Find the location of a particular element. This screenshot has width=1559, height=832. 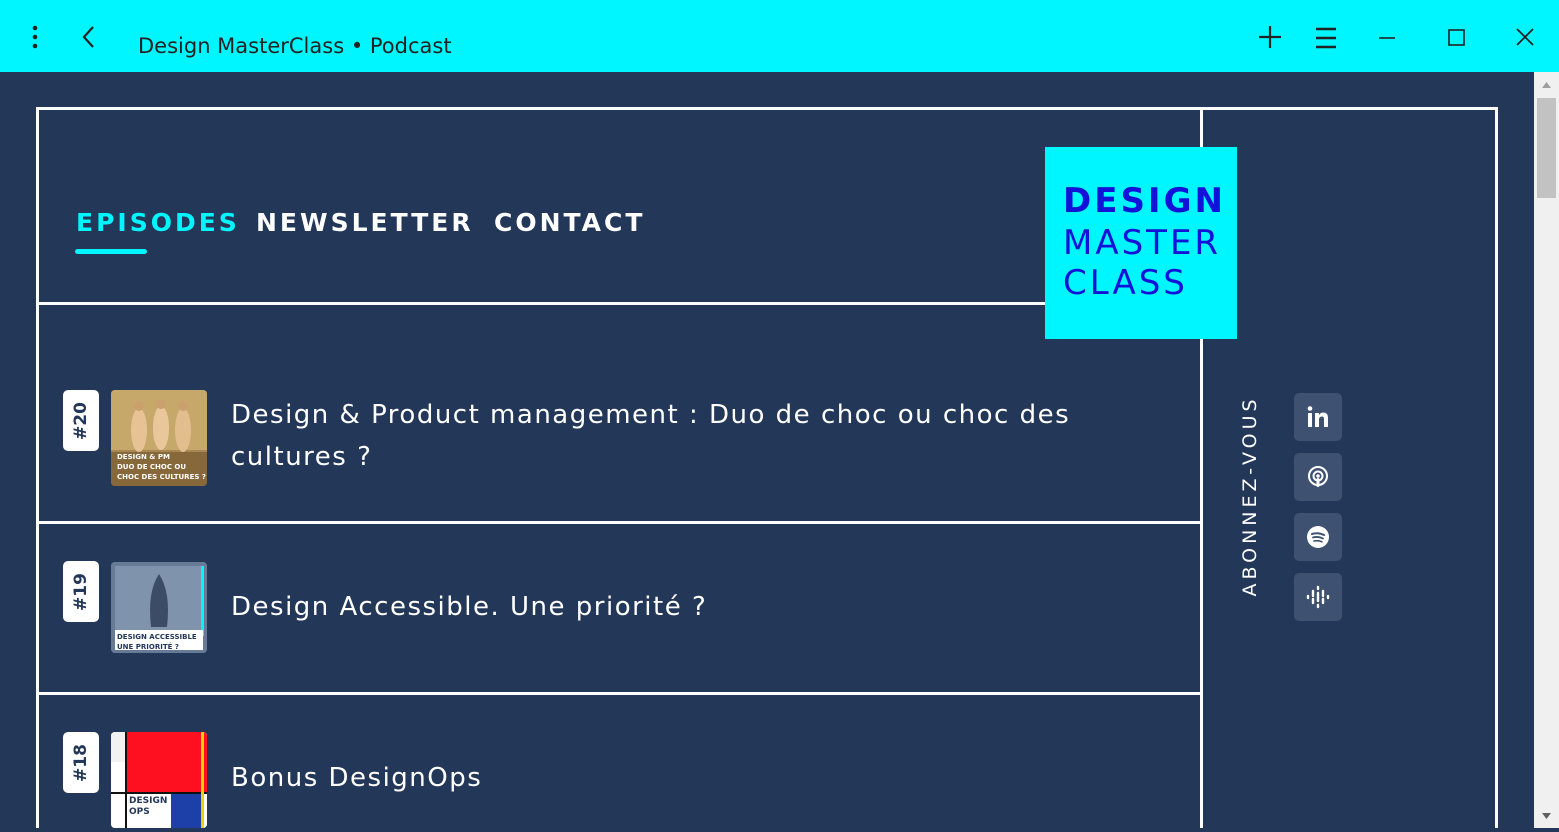

episode-number-badge: #19 is located at coordinates (81, 591).